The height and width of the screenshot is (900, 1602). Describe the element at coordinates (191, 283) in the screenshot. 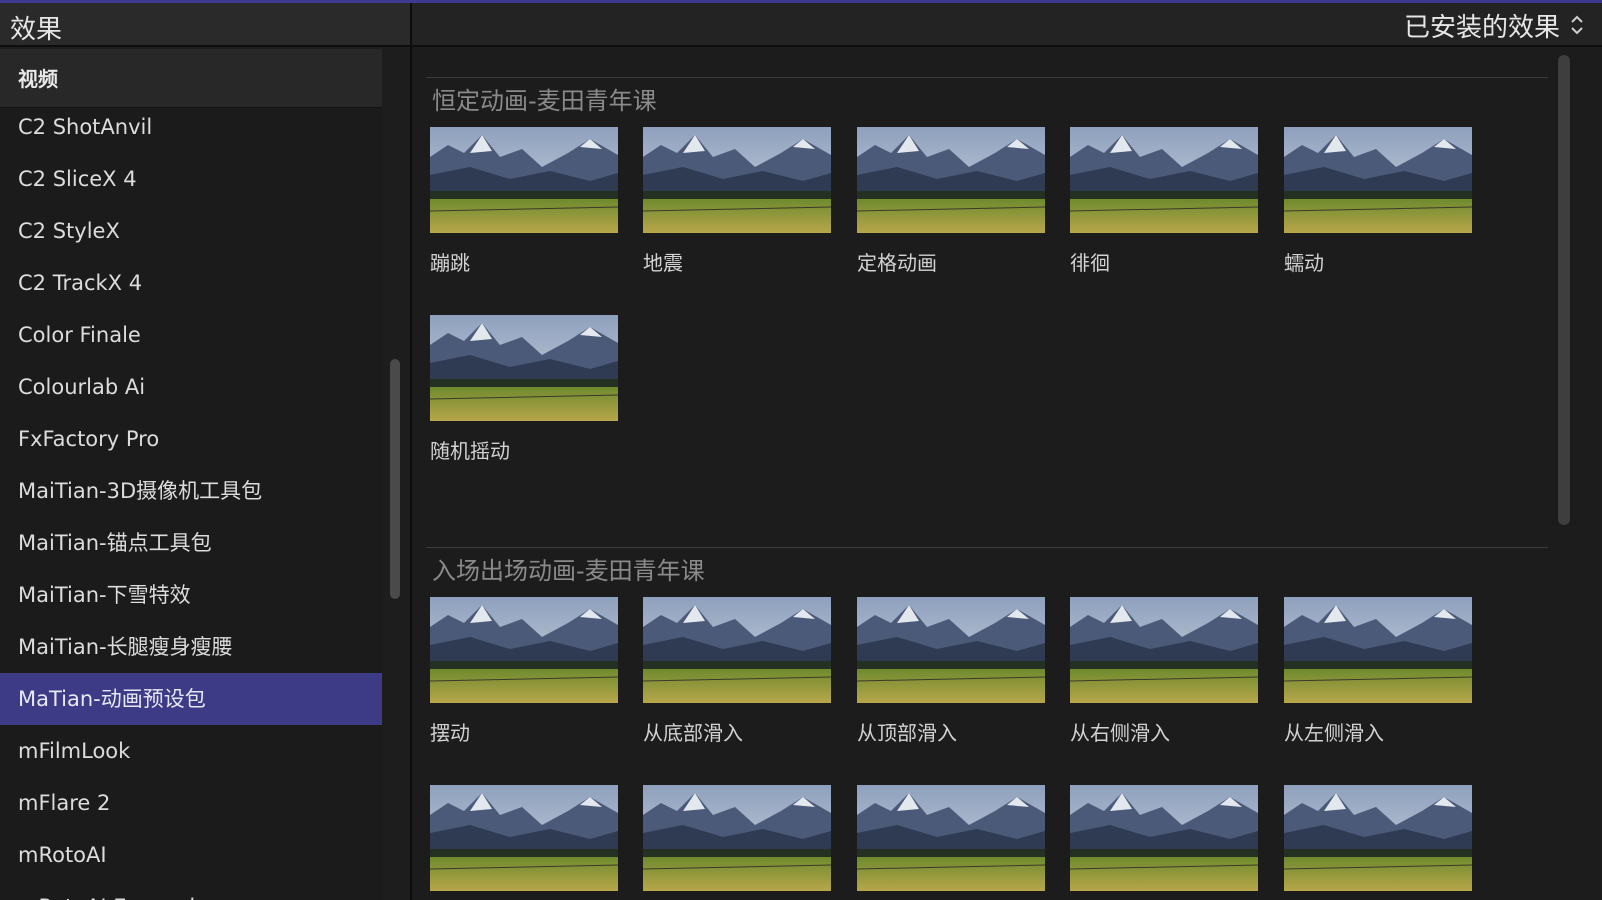

I see `category-item: C2 TrackX 4` at that location.